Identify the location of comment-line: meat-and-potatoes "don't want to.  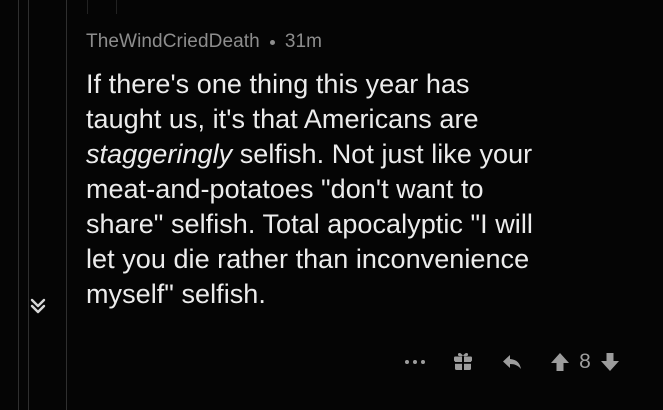
(285, 189).